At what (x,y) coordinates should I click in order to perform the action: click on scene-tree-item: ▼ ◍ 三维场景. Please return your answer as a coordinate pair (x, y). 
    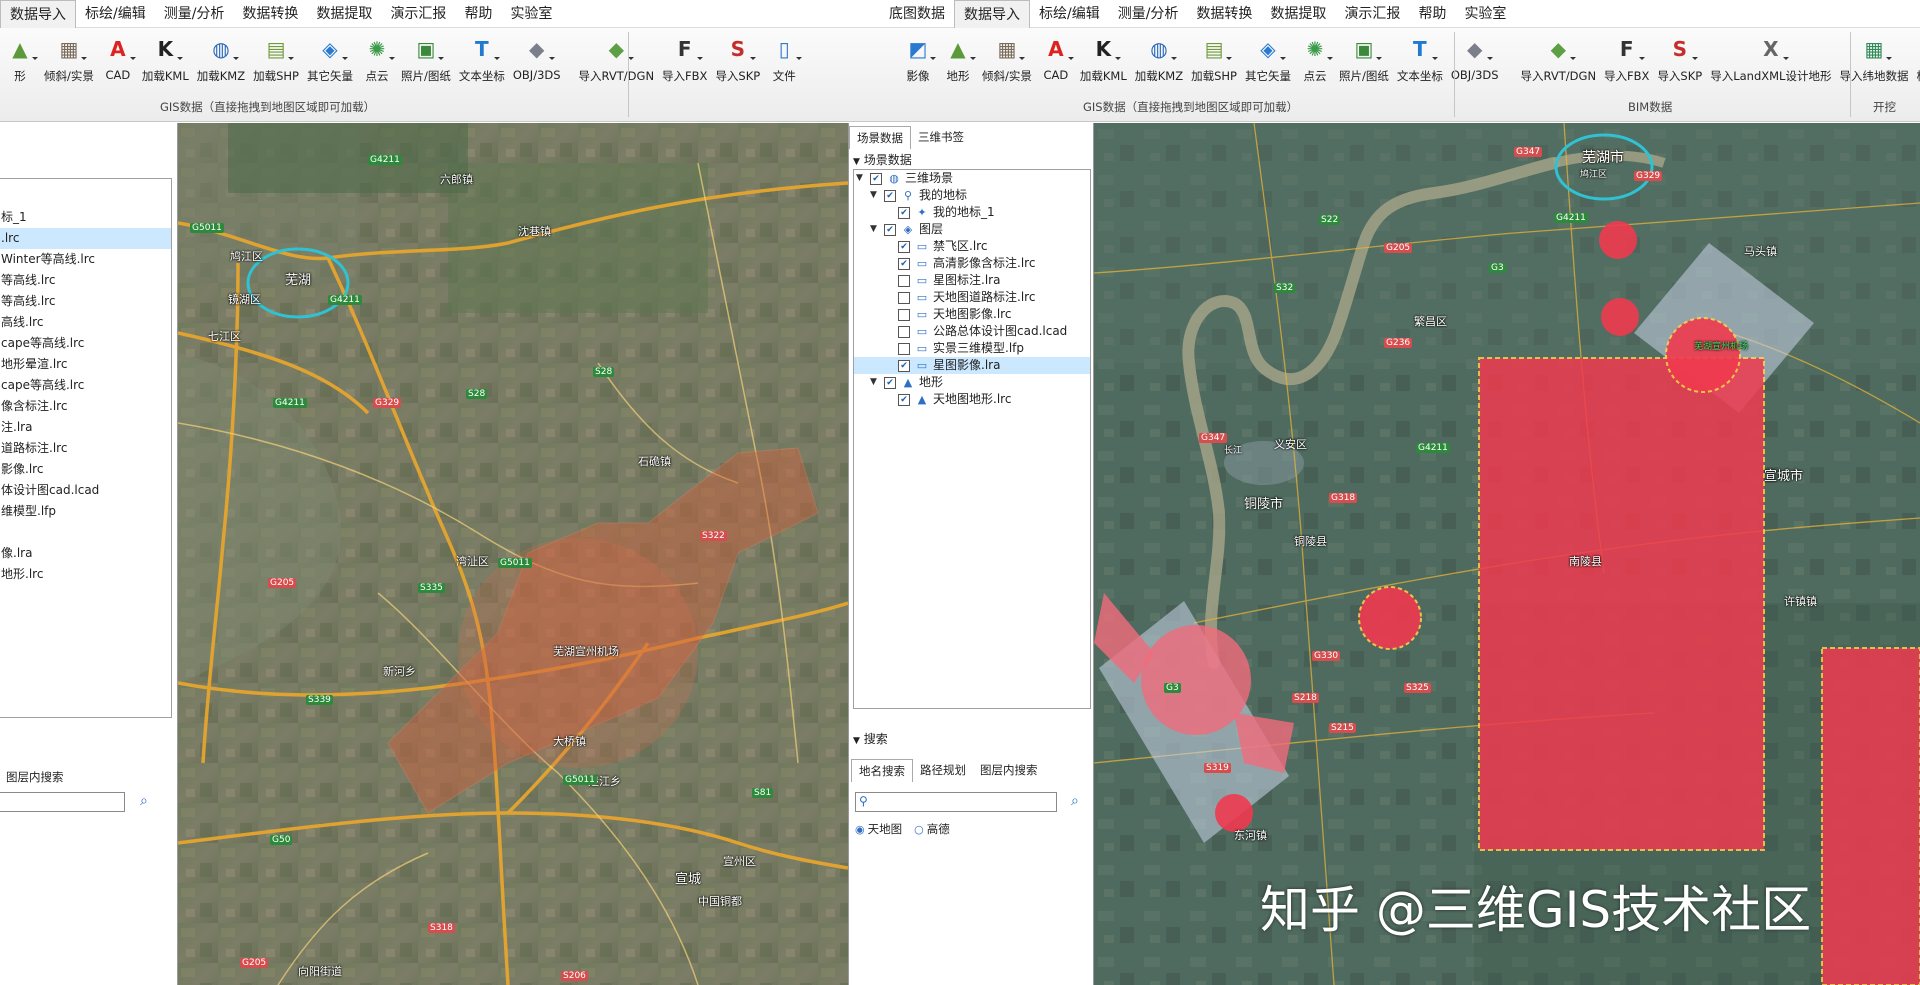
    Looking at the image, I should click on (972, 178).